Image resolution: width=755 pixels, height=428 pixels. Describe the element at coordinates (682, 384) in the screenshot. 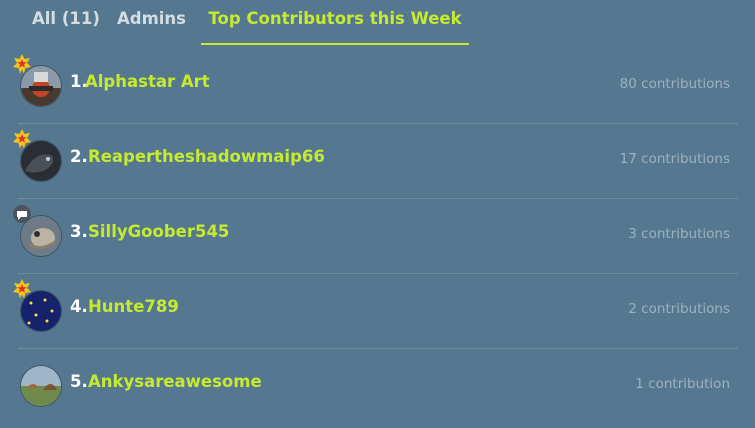

I see `contribution-count: 1 contribution` at that location.